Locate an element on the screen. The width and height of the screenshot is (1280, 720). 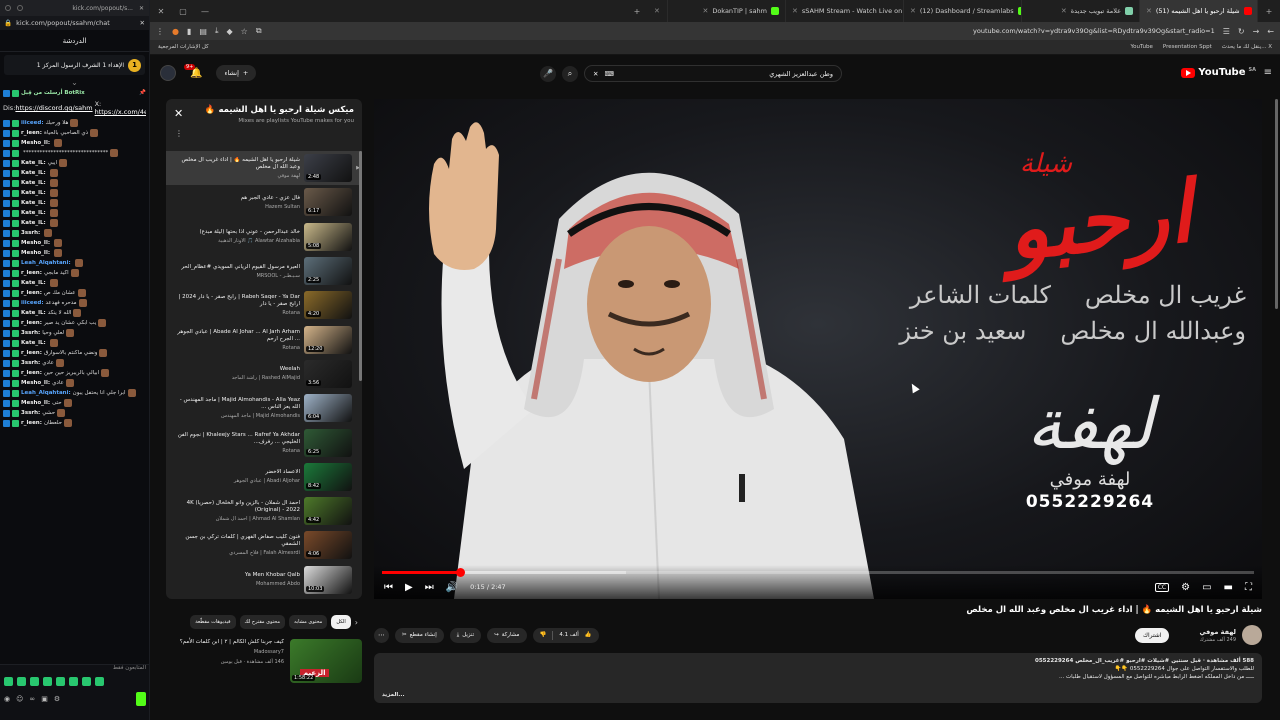
close-tab-icon: ✕ is located at coordinates (913, 11).